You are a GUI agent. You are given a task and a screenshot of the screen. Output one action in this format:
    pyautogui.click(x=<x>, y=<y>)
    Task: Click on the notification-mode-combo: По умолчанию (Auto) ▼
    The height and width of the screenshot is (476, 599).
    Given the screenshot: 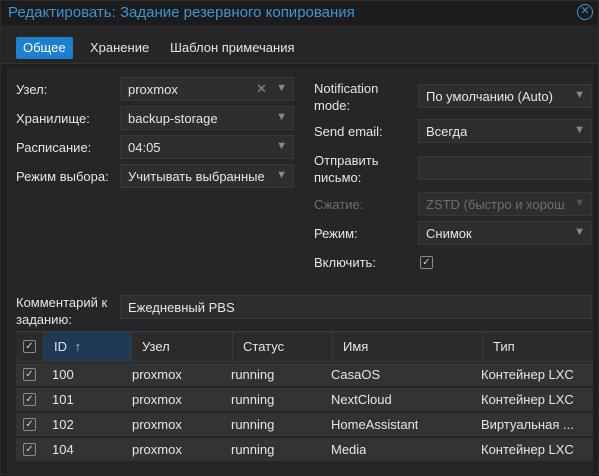 What is the action you would take?
    pyautogui.click(x=505, y=96)
    